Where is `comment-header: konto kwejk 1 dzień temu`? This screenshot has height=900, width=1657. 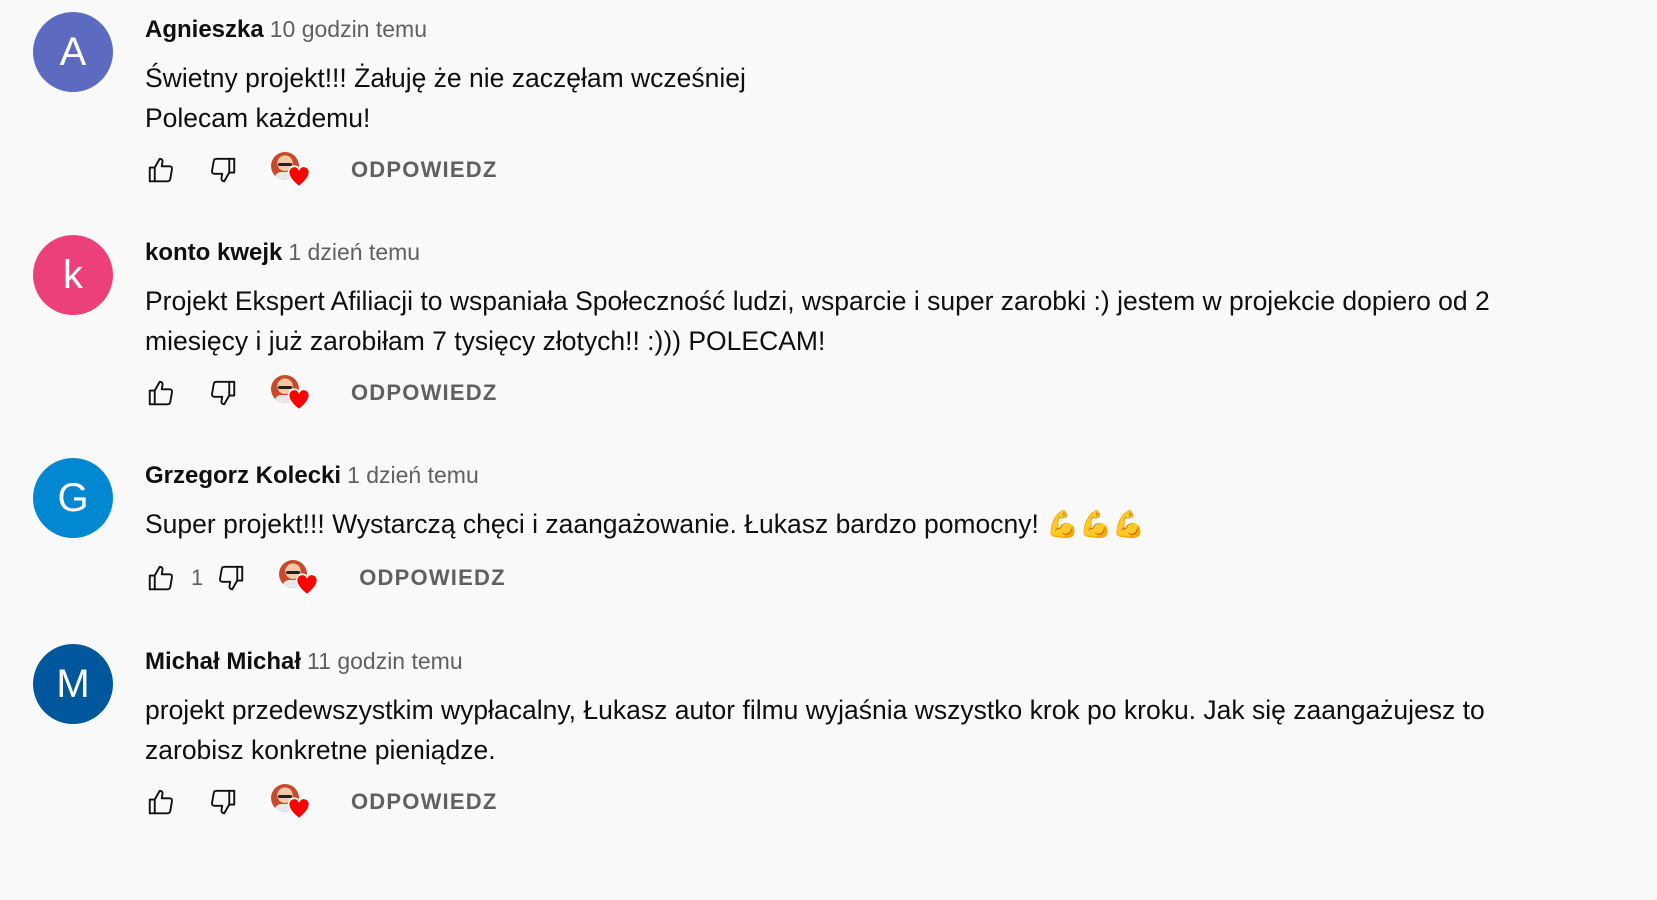
comment-header: konto kwejk 1 dzień temu is located at coordinates (282, 253).